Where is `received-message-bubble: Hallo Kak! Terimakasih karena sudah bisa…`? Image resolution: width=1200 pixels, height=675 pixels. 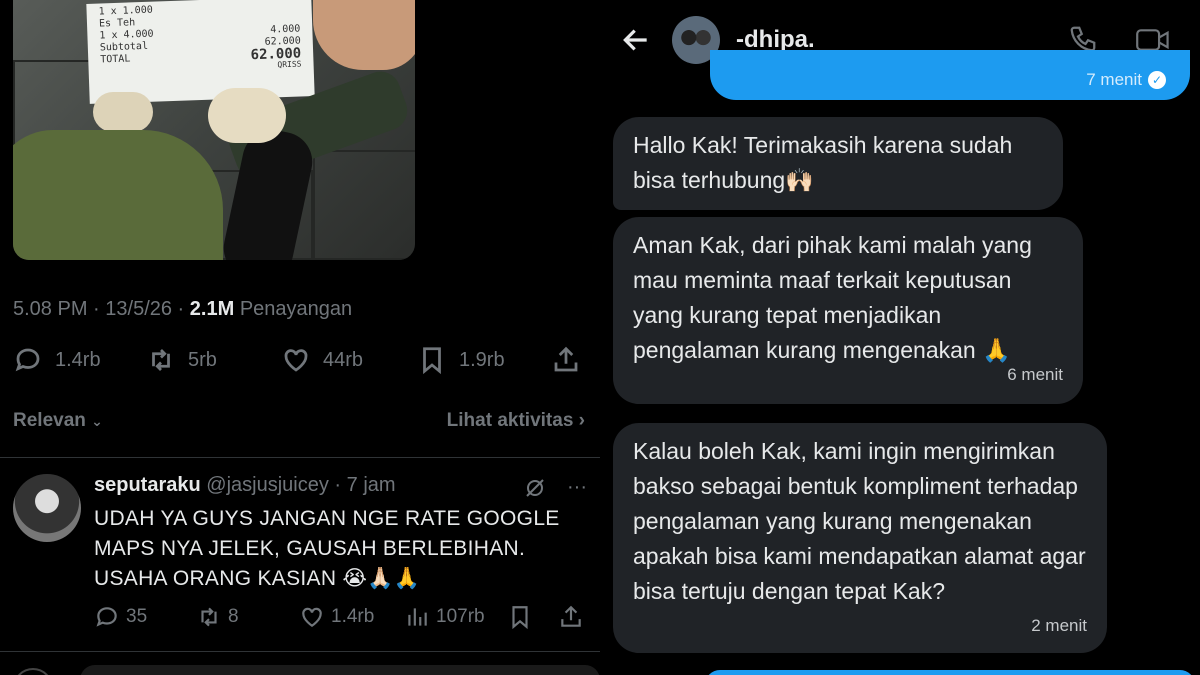
received-message-bubble: Hallo Kak! Terimakasih karena sudah bisa… is located at coordinates (838, 163).